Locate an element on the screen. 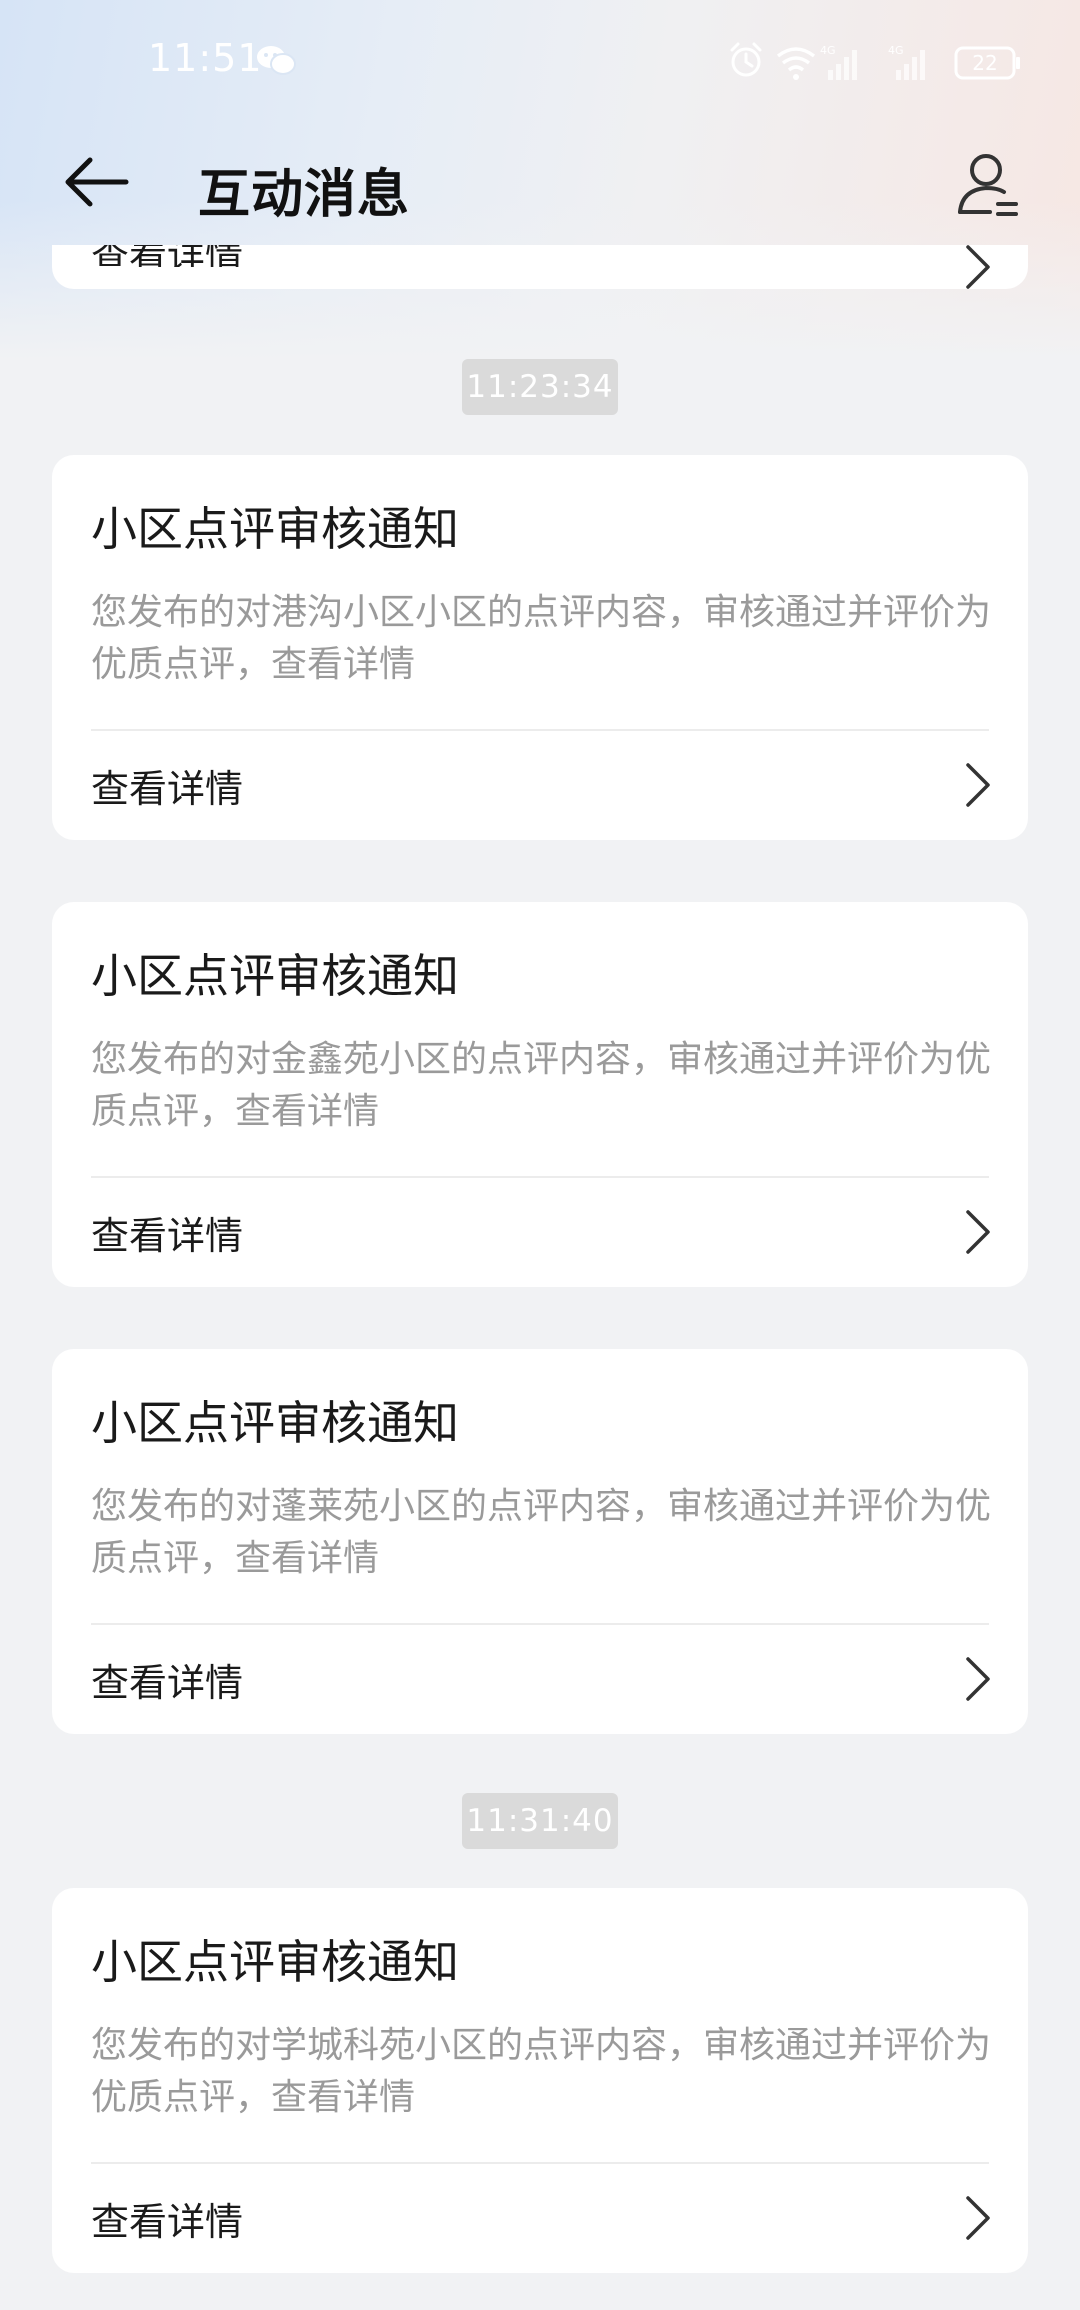  message-body: 您发布的对学城科苑小区的点评内容，审核通过并评价为优质点评，查看详情 is located at coordinates (541, 2071).